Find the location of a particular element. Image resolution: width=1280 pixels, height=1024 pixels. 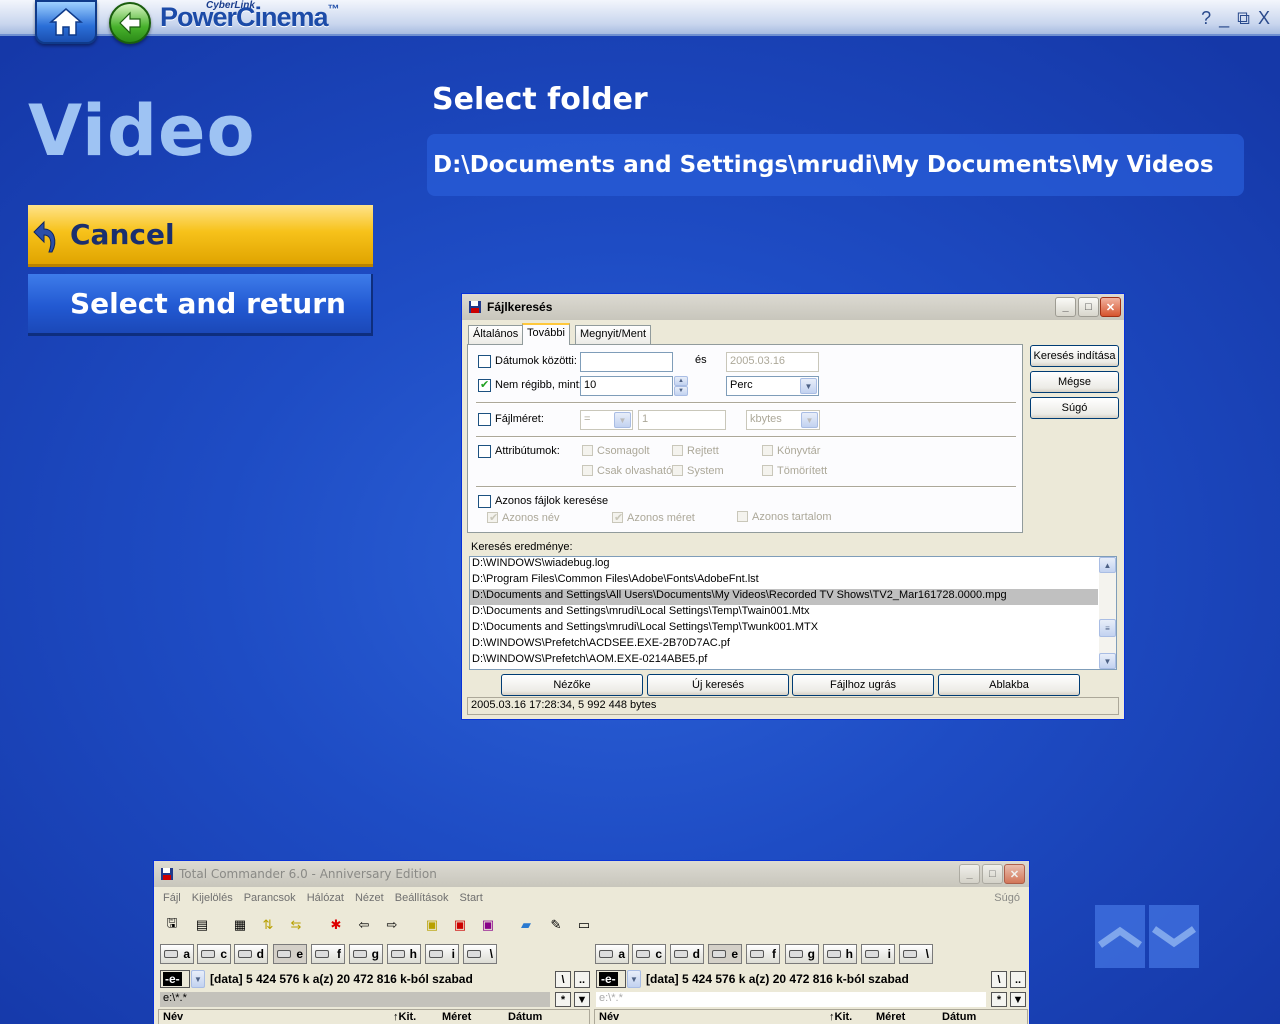

filesize-unit-select: kbytes ▼ is located at coordinates (783, 420).